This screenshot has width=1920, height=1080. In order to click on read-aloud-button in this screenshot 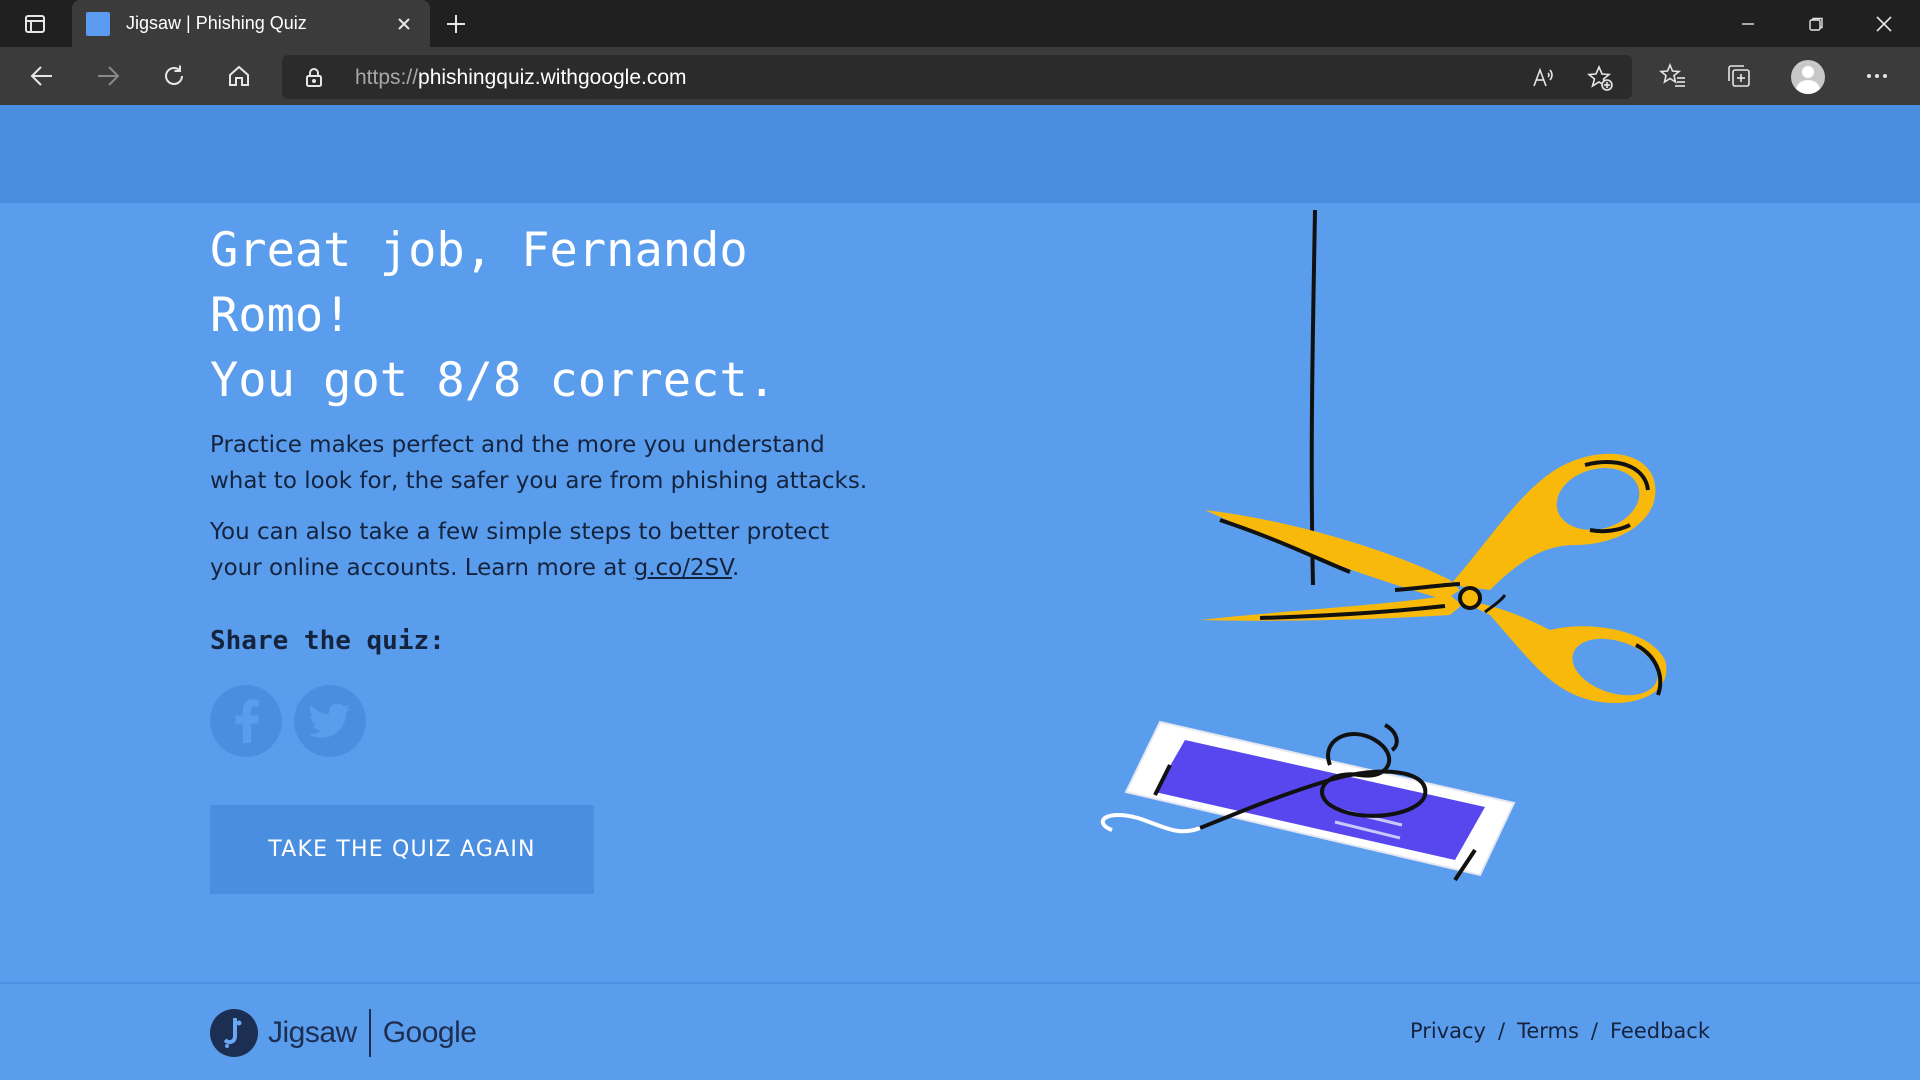, I will do `click(1544, 78)`.